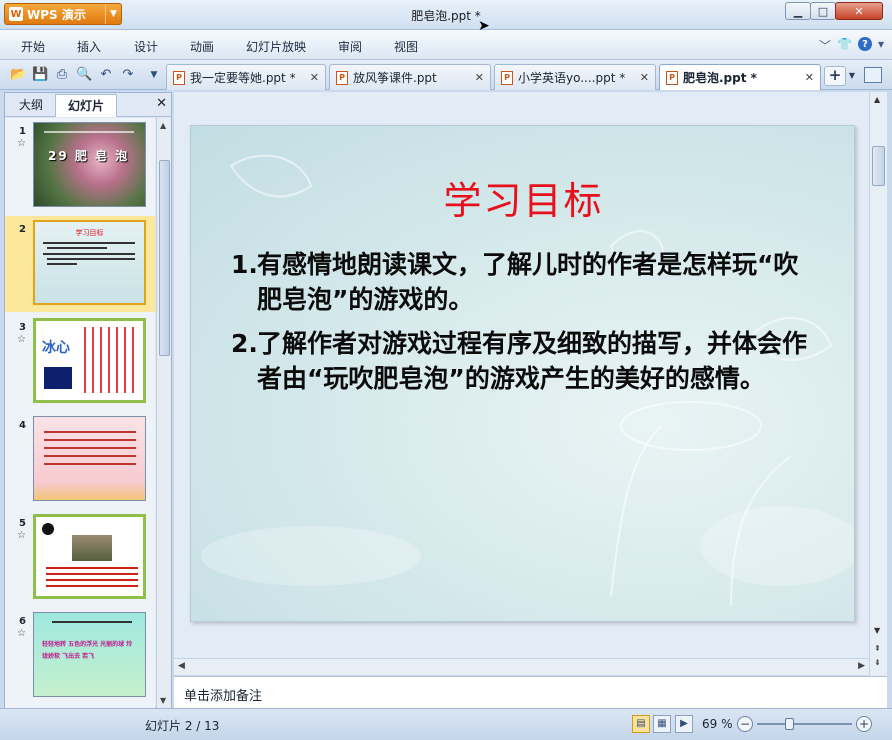 Image resolution: width=892 pixels, height=740 pixels. What do you see at coordinates (62, 75) in the screenshot?
I see `print-icon: ⎙` at bounding box center [62, 75].